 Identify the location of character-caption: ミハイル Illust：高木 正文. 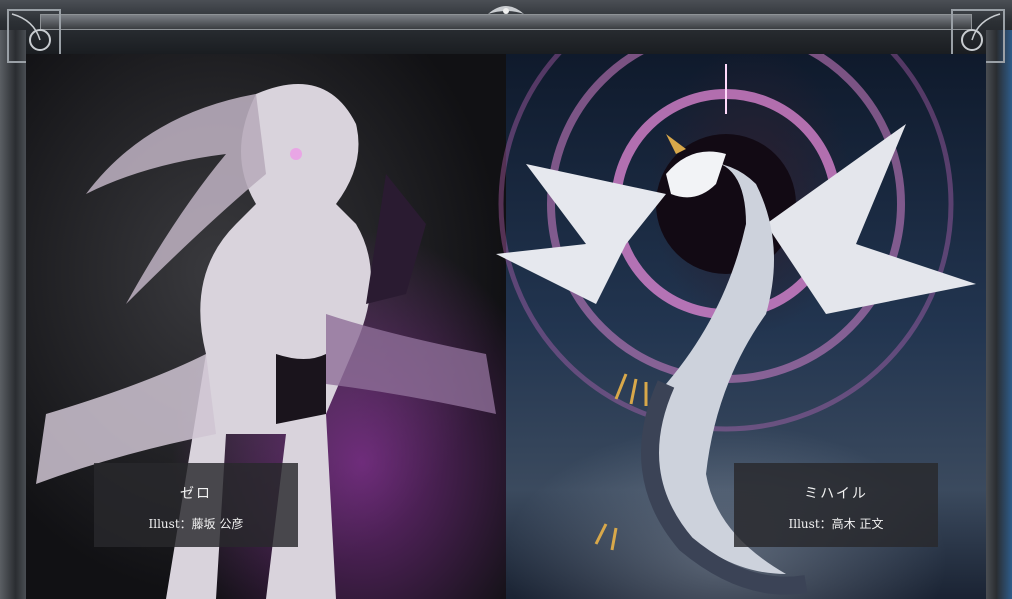
(836, 505).